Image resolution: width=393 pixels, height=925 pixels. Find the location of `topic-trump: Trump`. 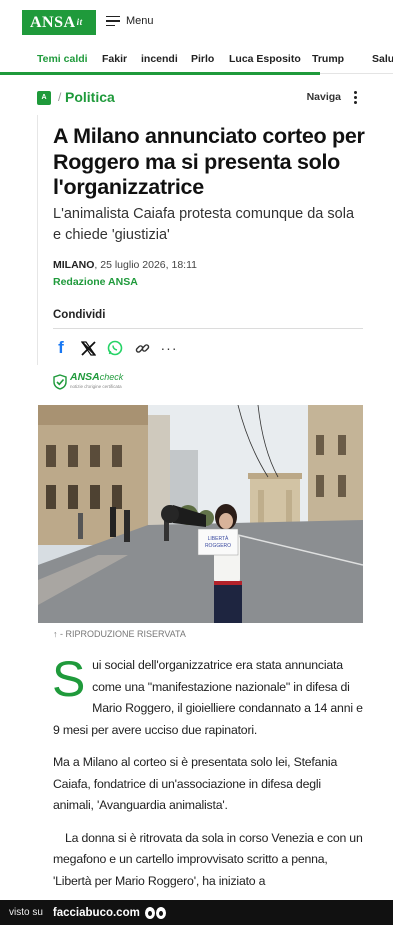

topic-trump: Trump is located at coordinates (328, 59).